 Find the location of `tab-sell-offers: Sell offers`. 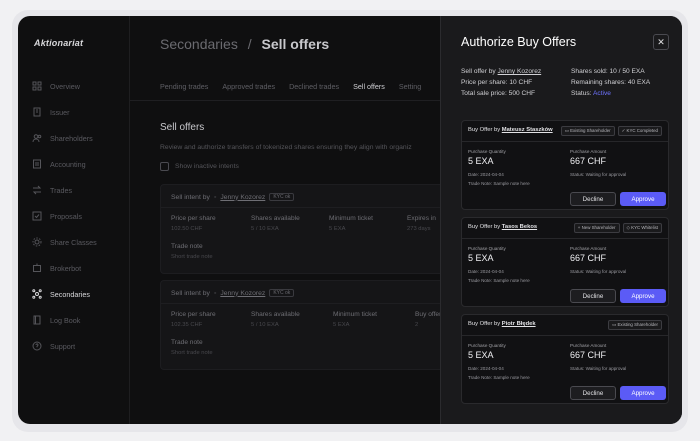

tab-sell-offers: Sell offers is located at coordinates (369, 86).